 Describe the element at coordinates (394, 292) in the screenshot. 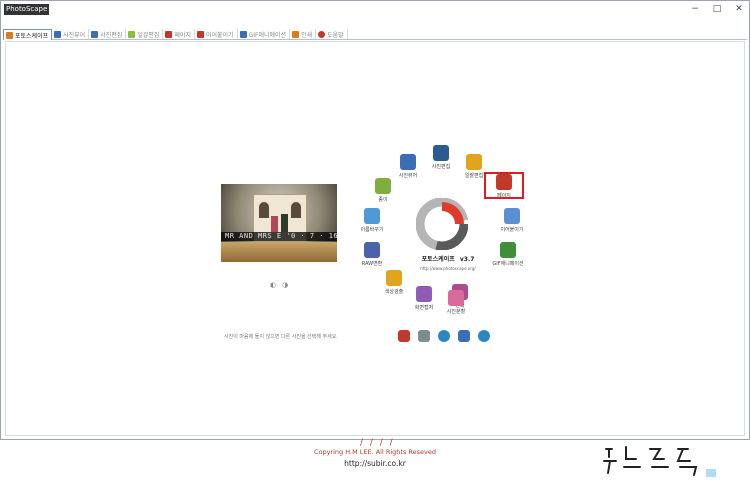

I see `node-label: 색상검출` at that location.